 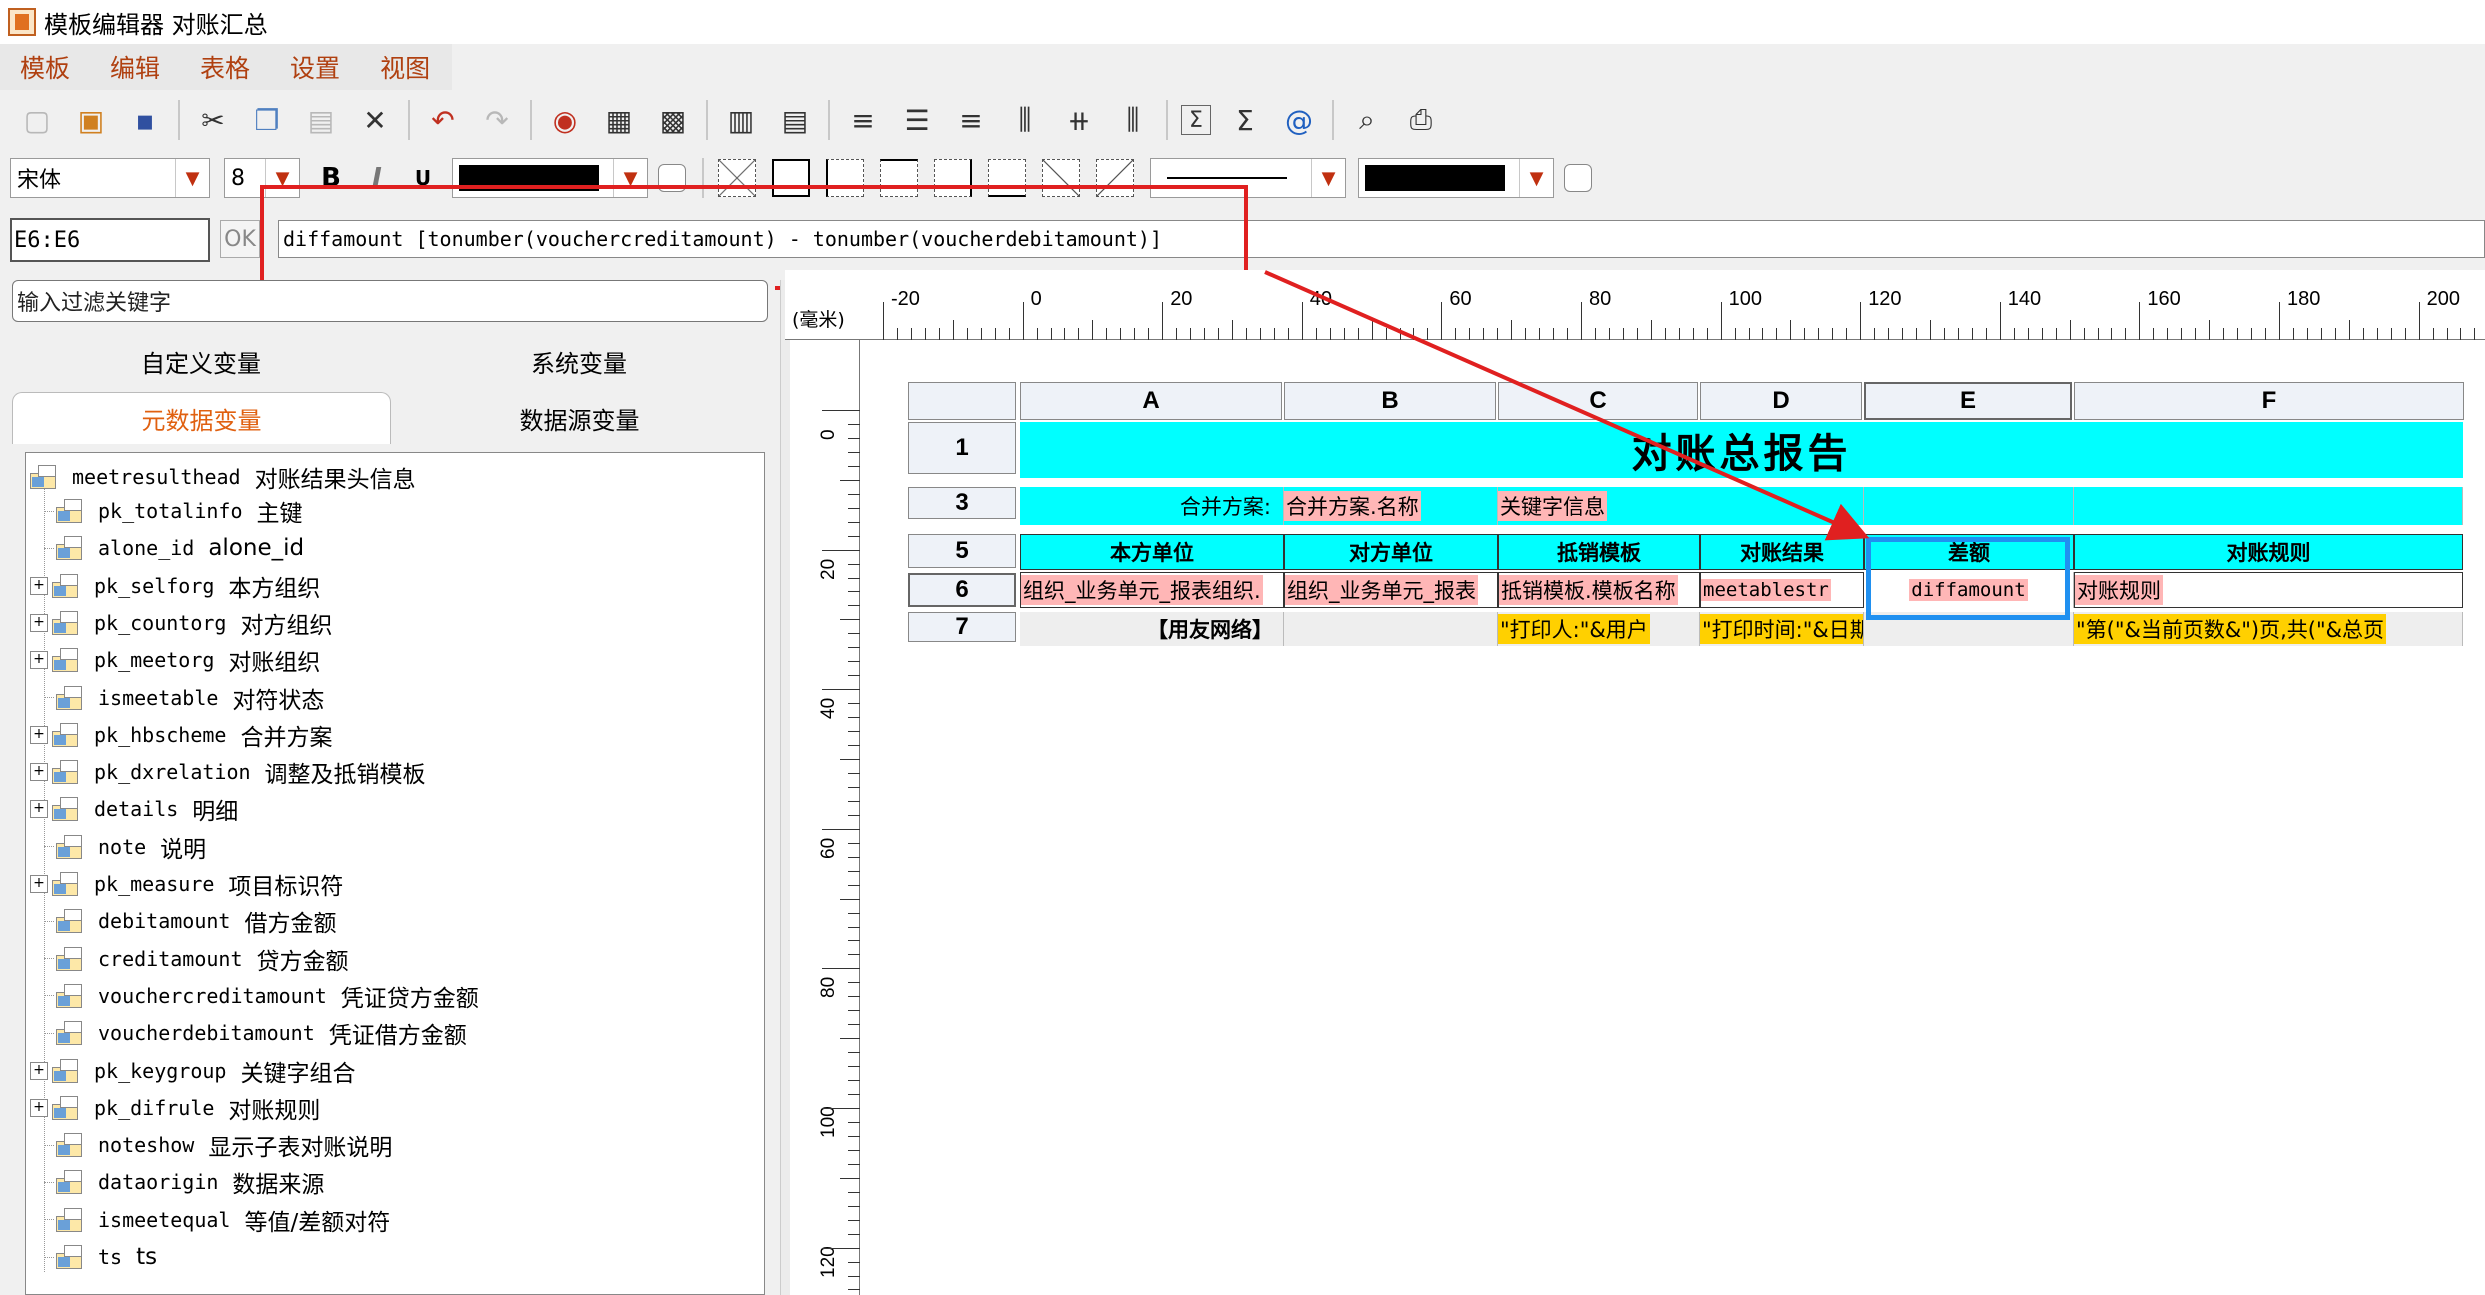 I want to click on cell-a5: 本方单位, so click(x=1152, y=552).